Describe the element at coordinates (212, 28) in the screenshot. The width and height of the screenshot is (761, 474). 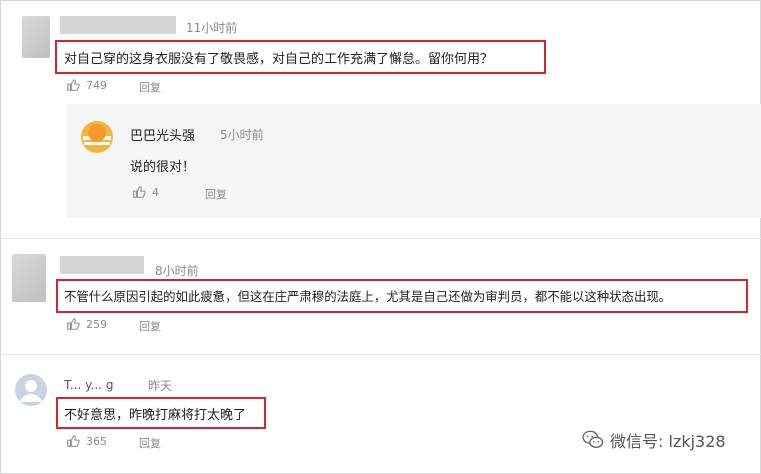
I see `comment-time: 11小时前` at that location.